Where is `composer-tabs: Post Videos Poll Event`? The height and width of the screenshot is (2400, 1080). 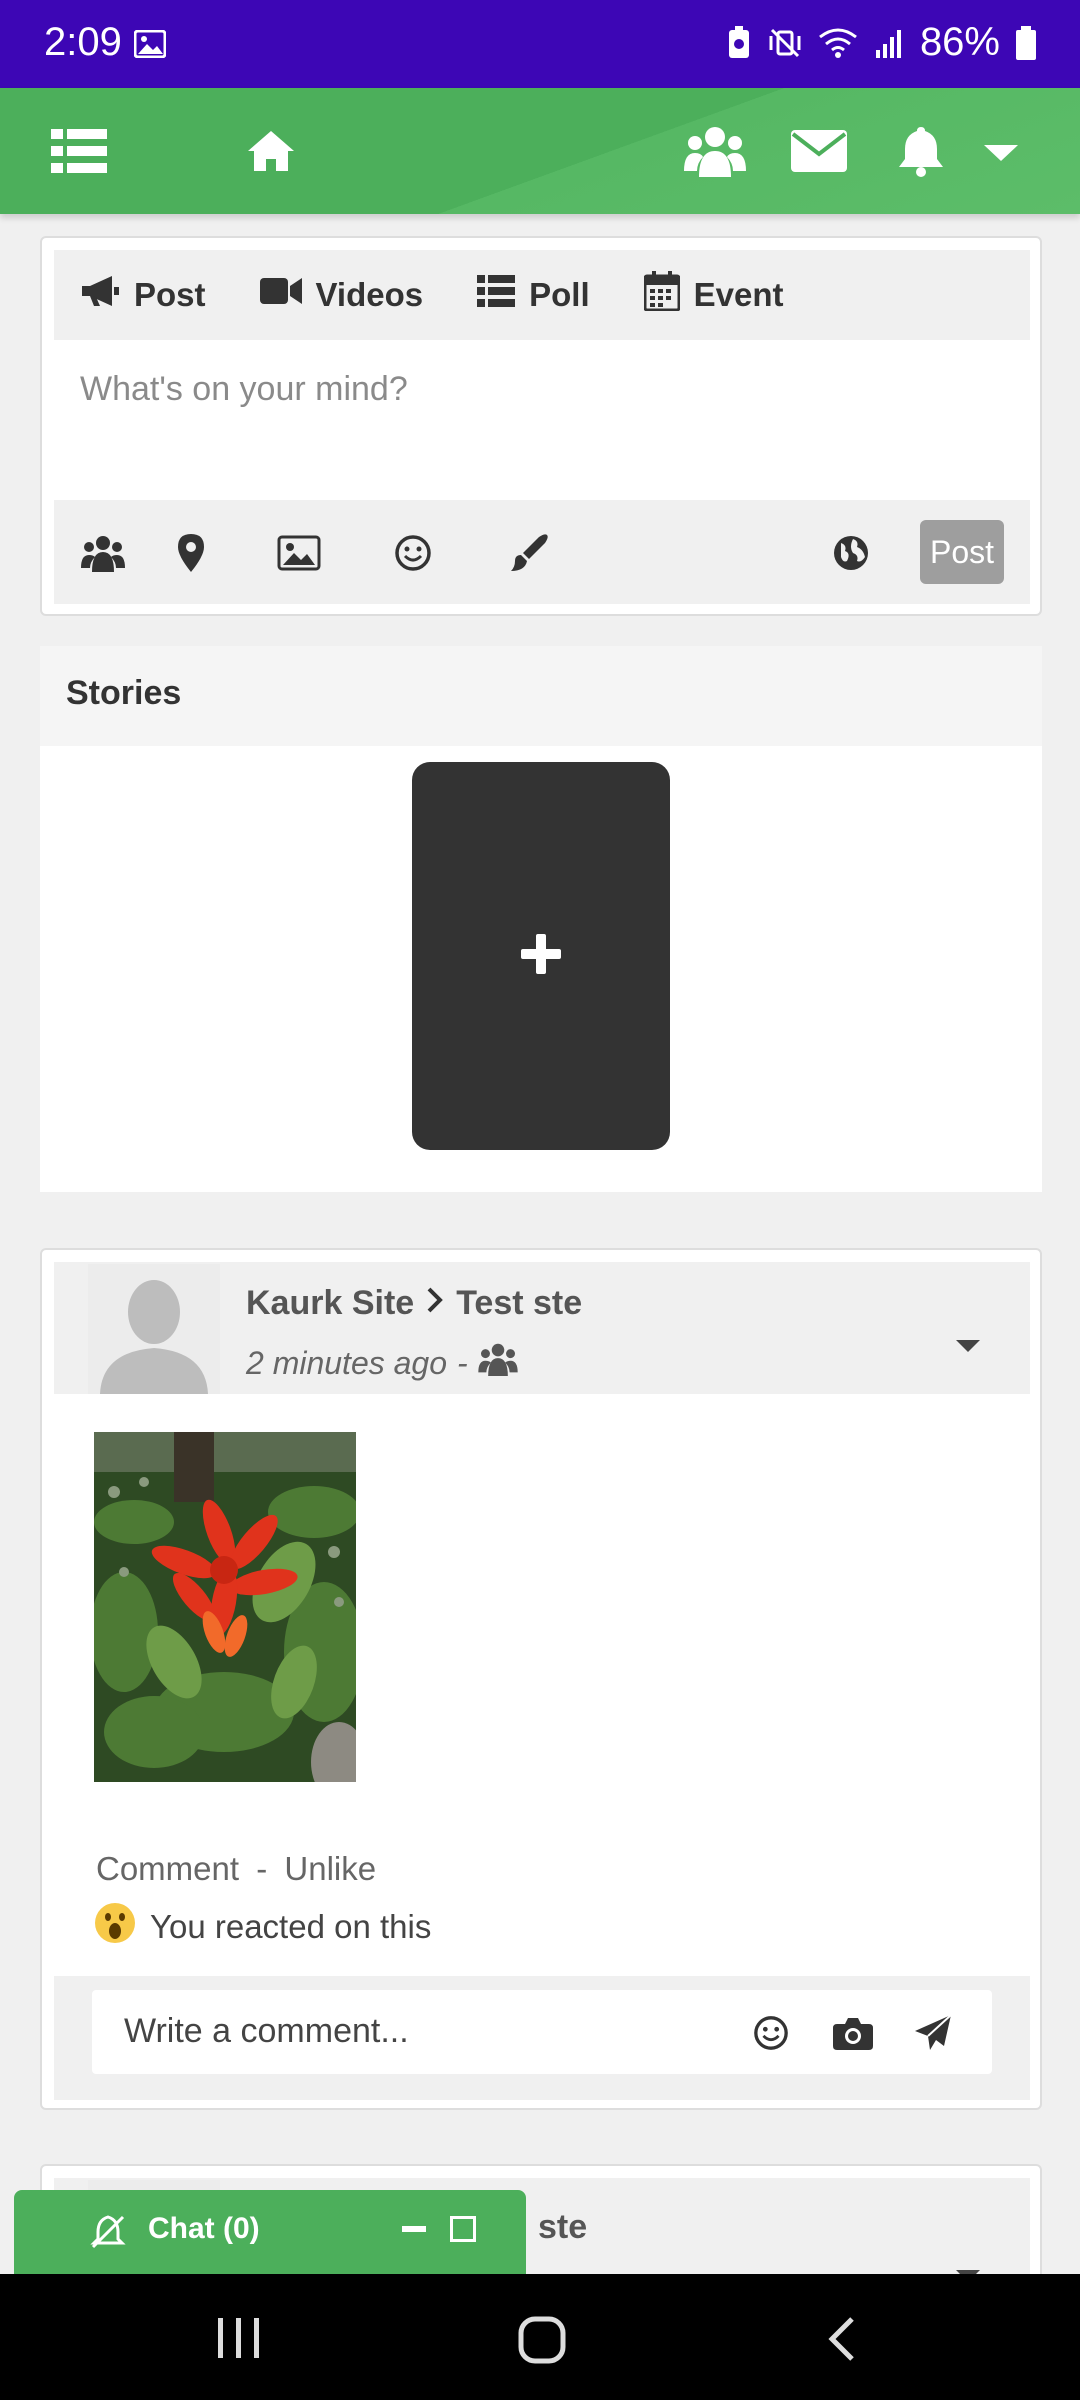 composer-tabs: Post Videos Poll Event is located at coordinates (542, 295).